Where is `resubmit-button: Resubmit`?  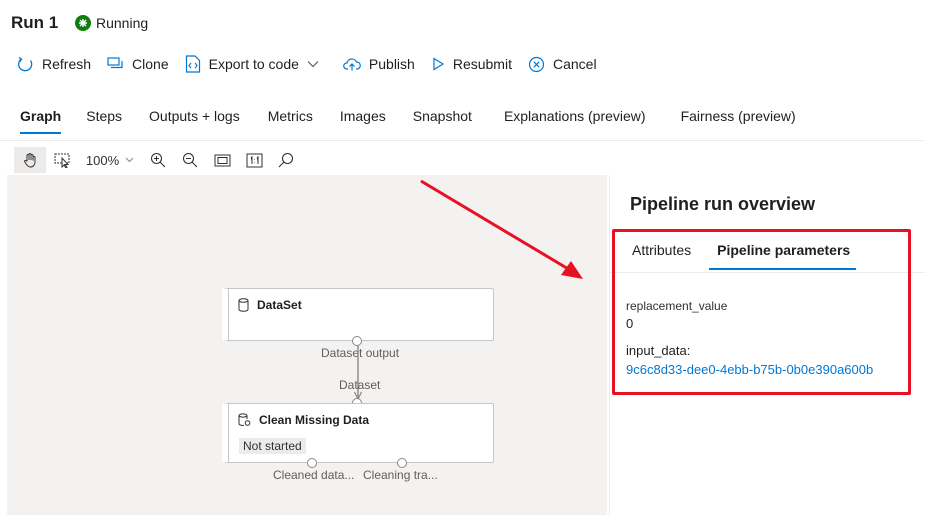 resubmit-button: Resubmit is located at coordinates (471, 64).